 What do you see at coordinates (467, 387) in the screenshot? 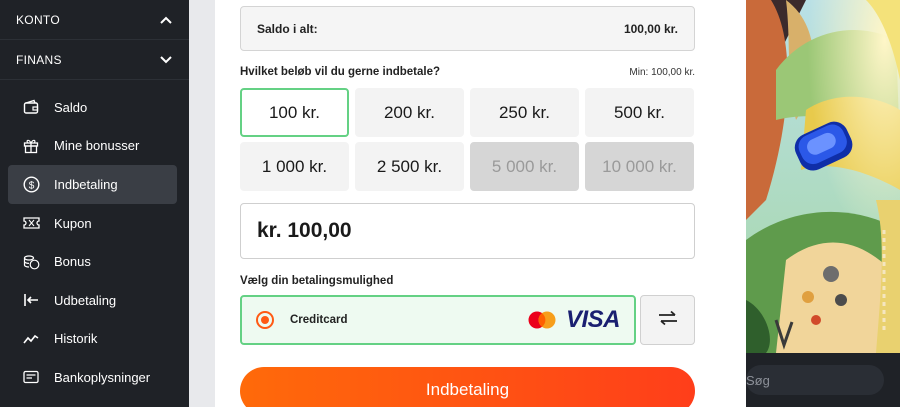
I see `deposit-submit-button: Indbetaling` at bounding box center [467, 387].